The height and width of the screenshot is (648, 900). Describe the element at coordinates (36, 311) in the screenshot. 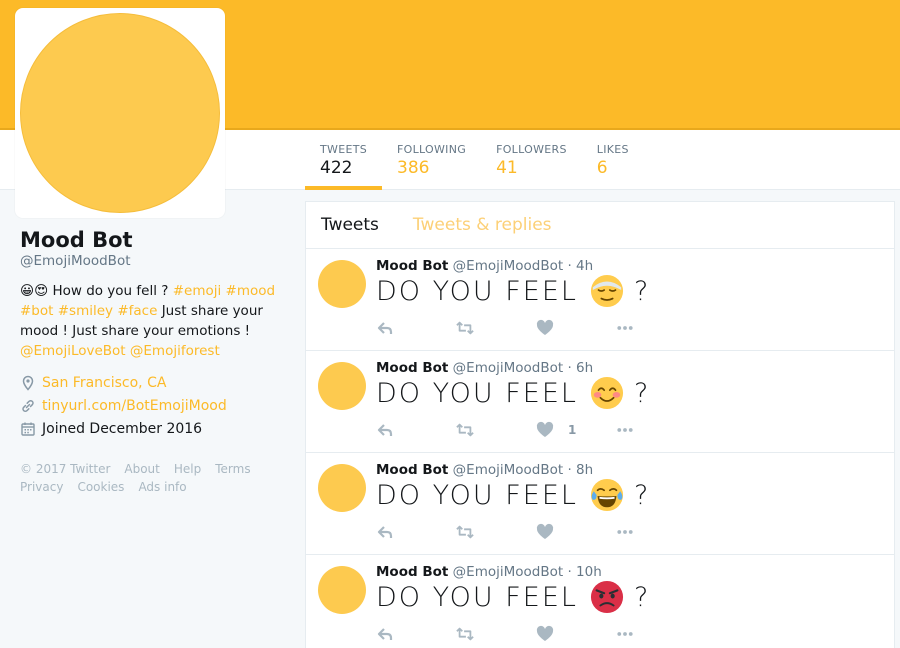

I see `hashtag-bot: #bot` at that location.